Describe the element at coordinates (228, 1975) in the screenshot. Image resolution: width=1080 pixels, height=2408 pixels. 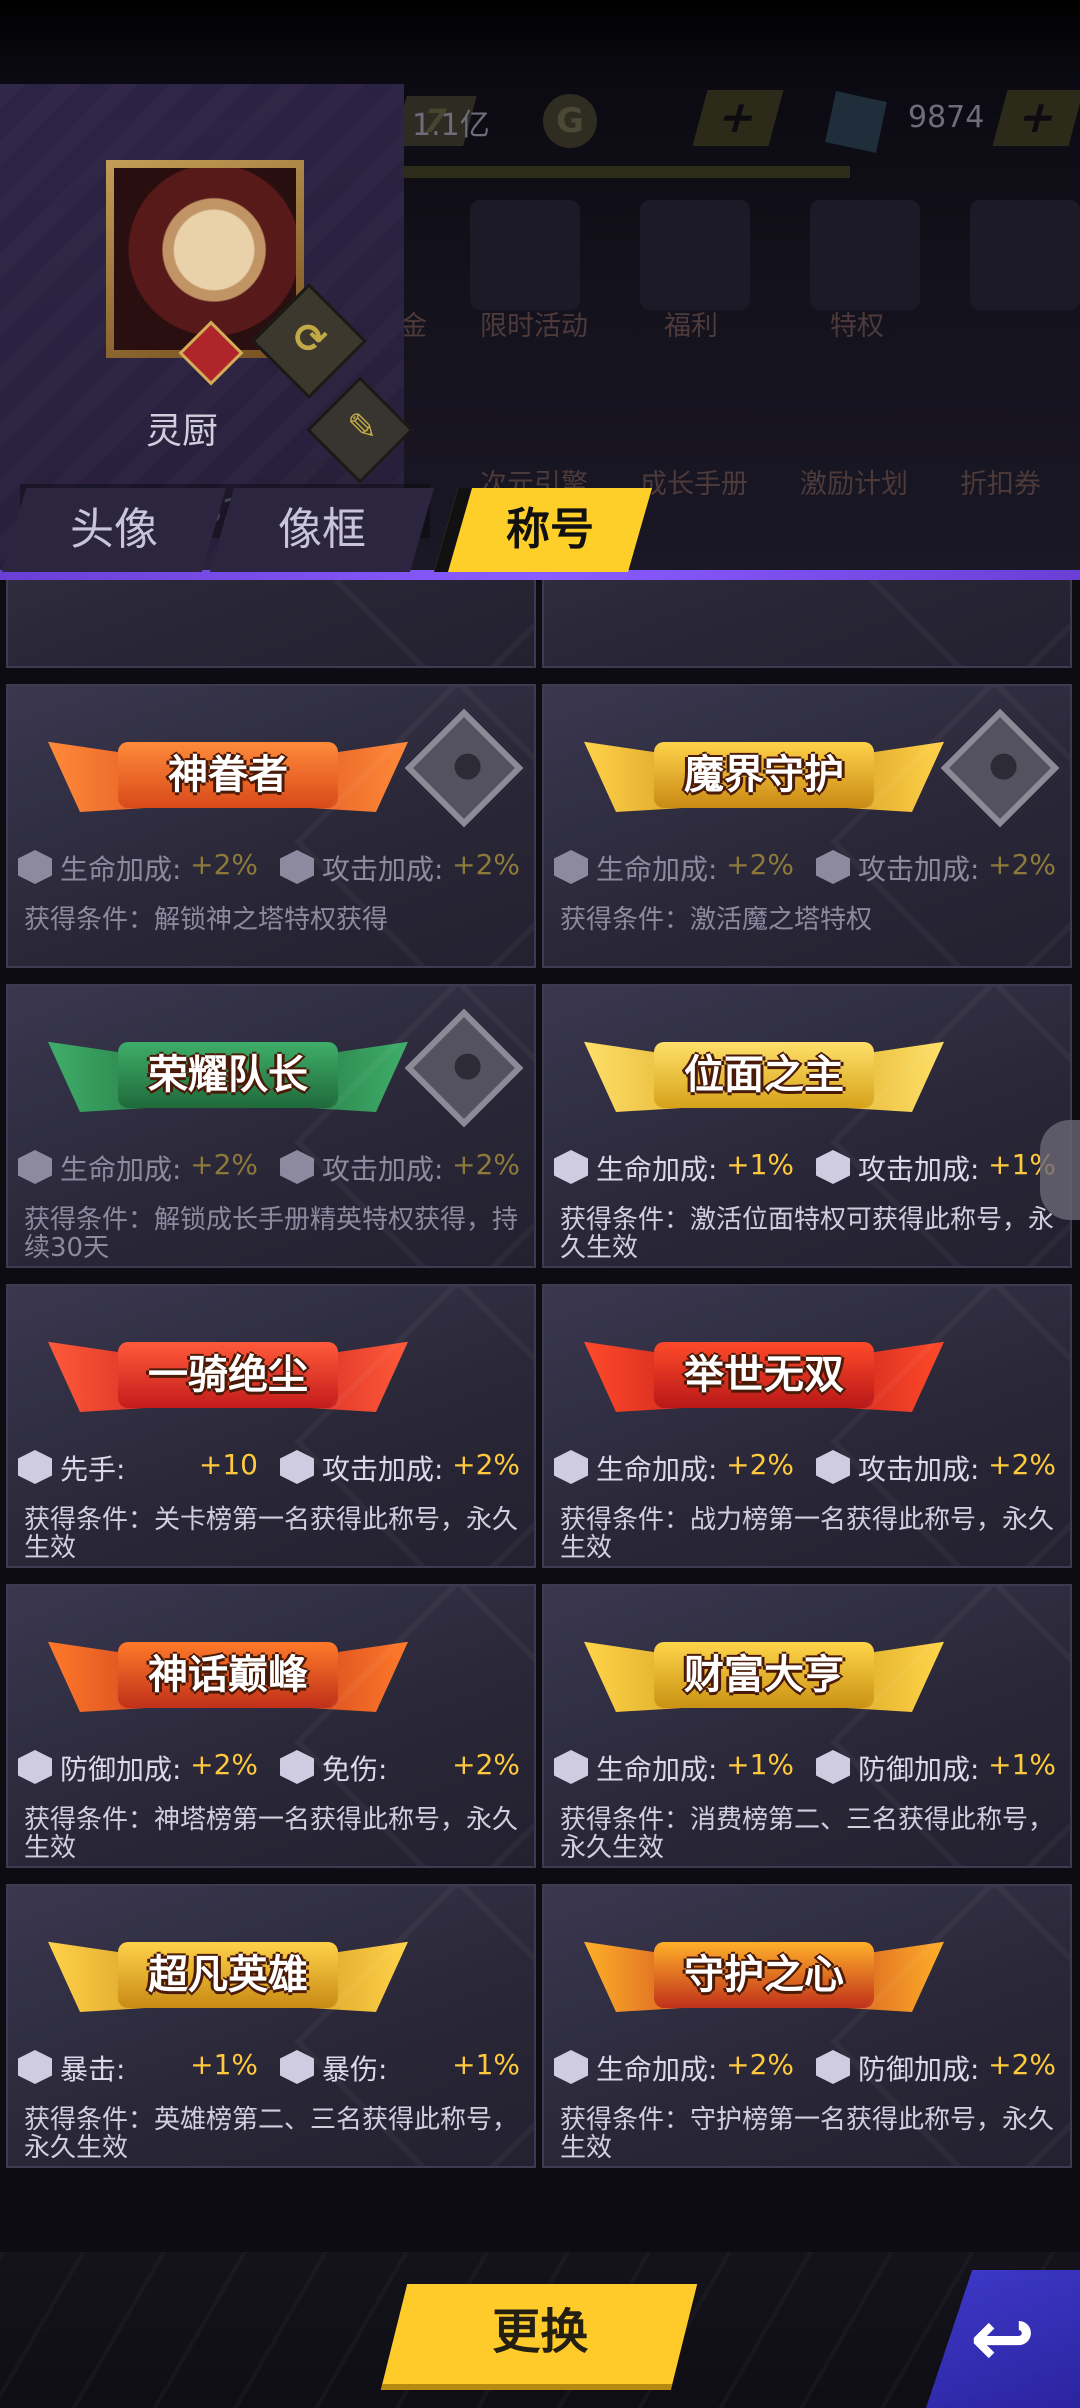
I see `title-name: 超凡英雄` at that location.